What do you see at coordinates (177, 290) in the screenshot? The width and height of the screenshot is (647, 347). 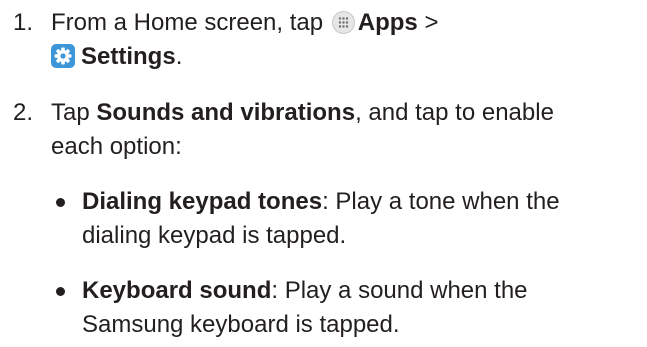 I see `option-term: Keyboard sound` at bounding box center [177, 290].